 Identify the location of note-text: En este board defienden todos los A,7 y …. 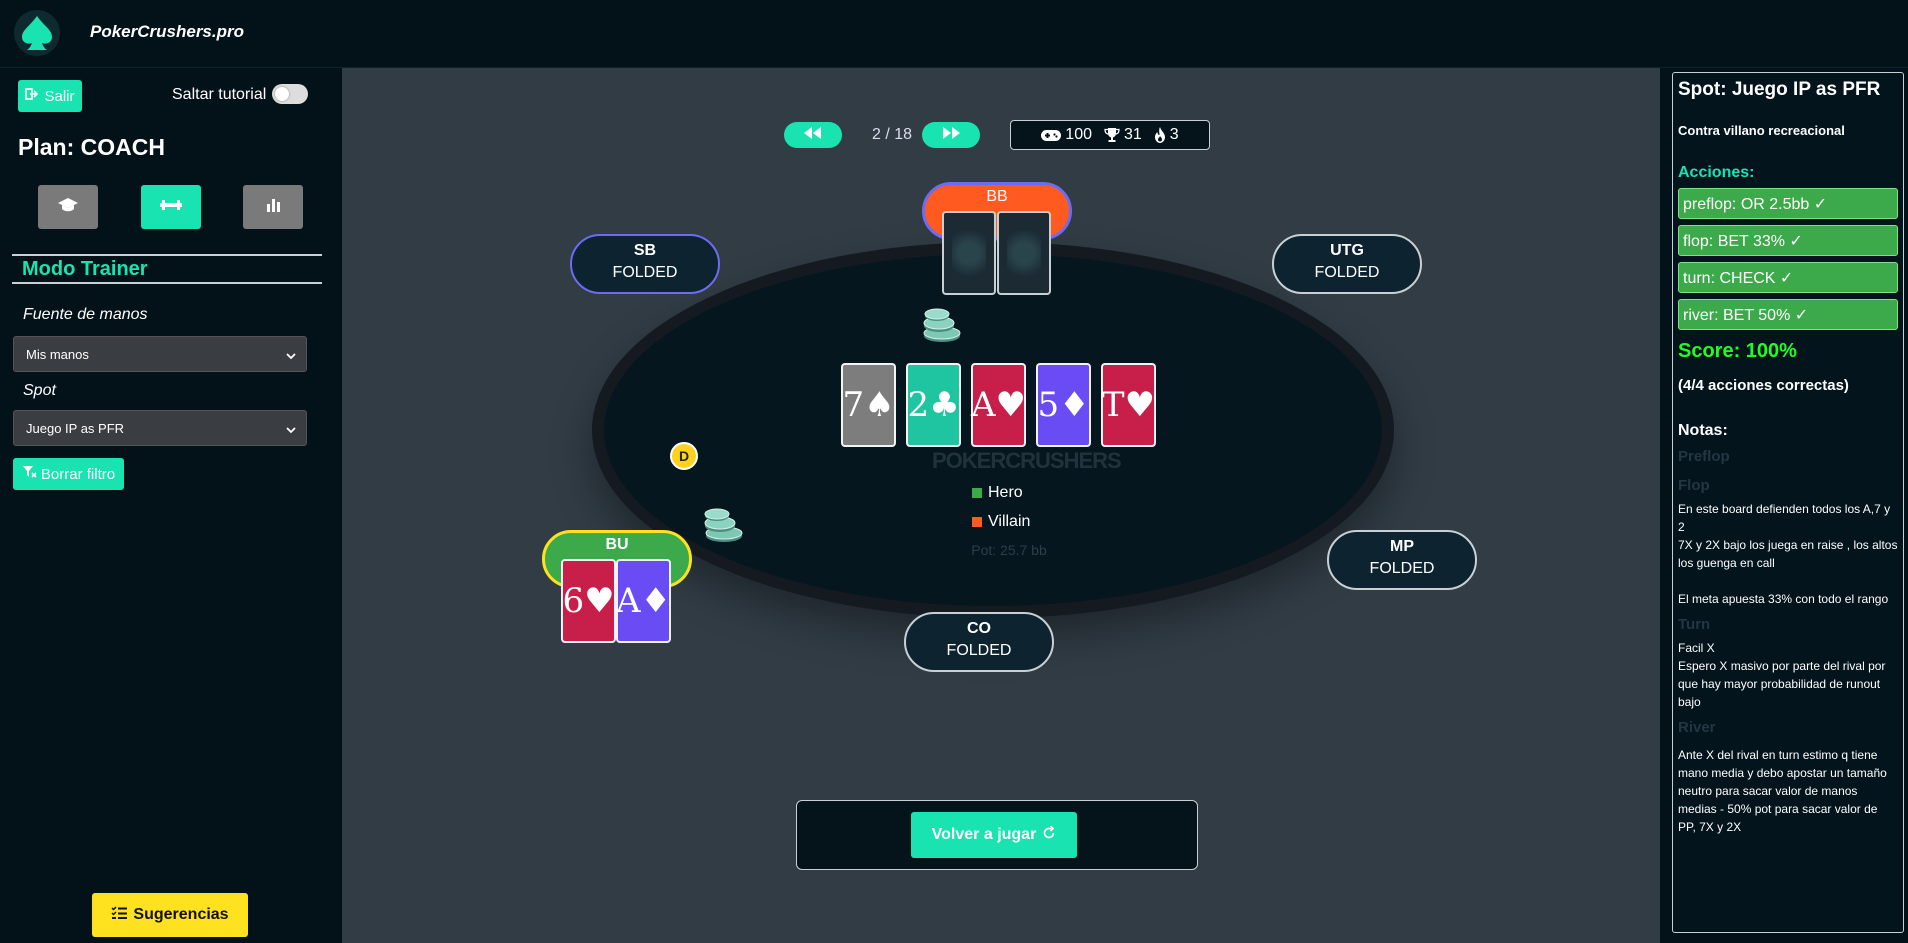
(1784, 518).